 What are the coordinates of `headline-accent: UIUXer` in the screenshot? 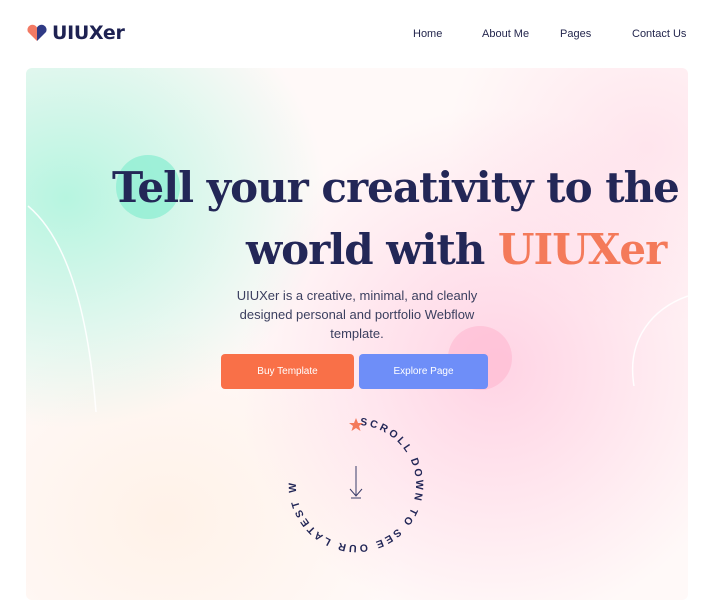 It's located at (582, 249).